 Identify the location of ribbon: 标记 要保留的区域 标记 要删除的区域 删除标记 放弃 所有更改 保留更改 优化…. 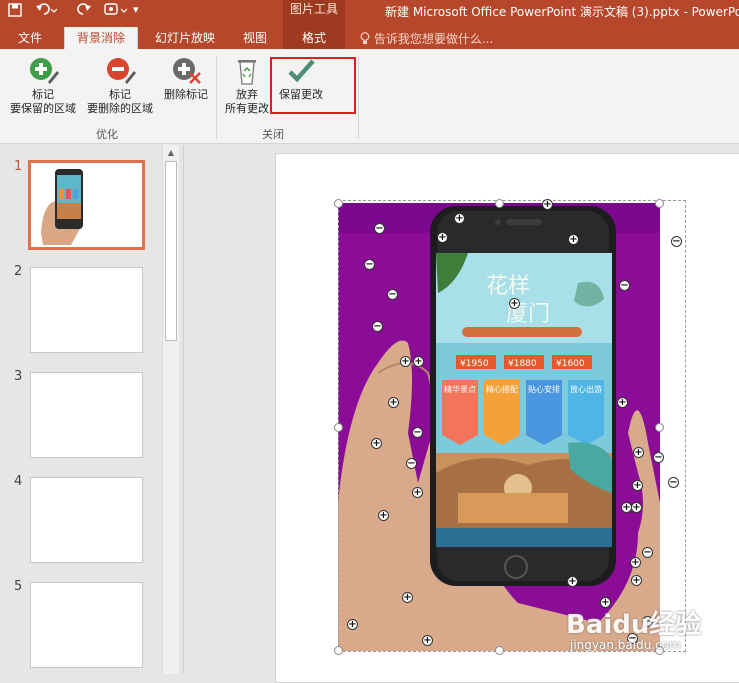
(369, 96).